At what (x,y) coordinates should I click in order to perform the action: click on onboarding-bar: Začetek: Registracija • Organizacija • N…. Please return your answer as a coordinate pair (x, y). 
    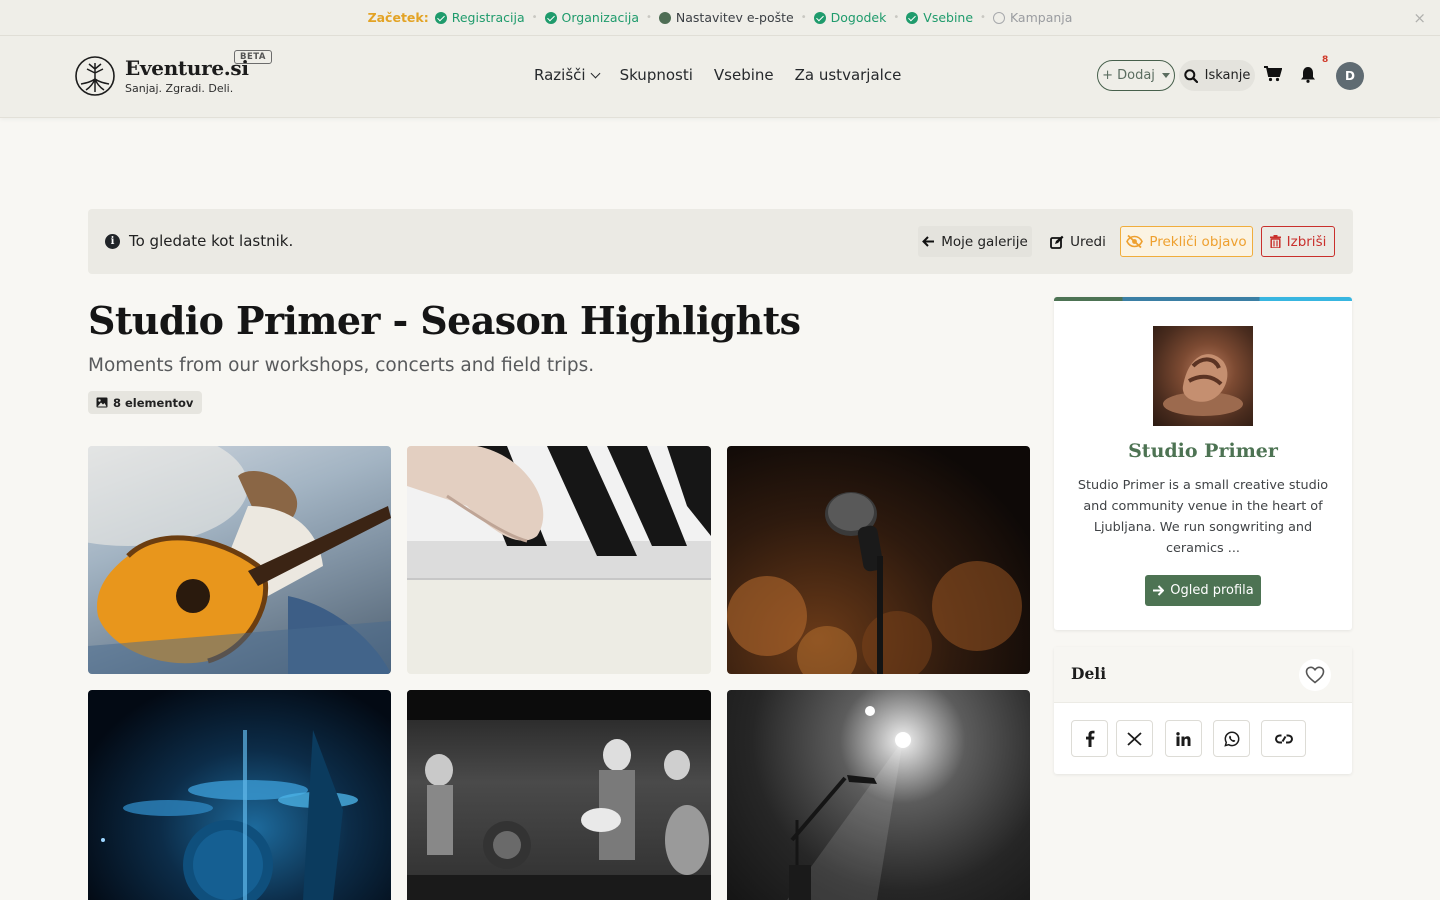
    Looking at the image, I should click on (720, 18).